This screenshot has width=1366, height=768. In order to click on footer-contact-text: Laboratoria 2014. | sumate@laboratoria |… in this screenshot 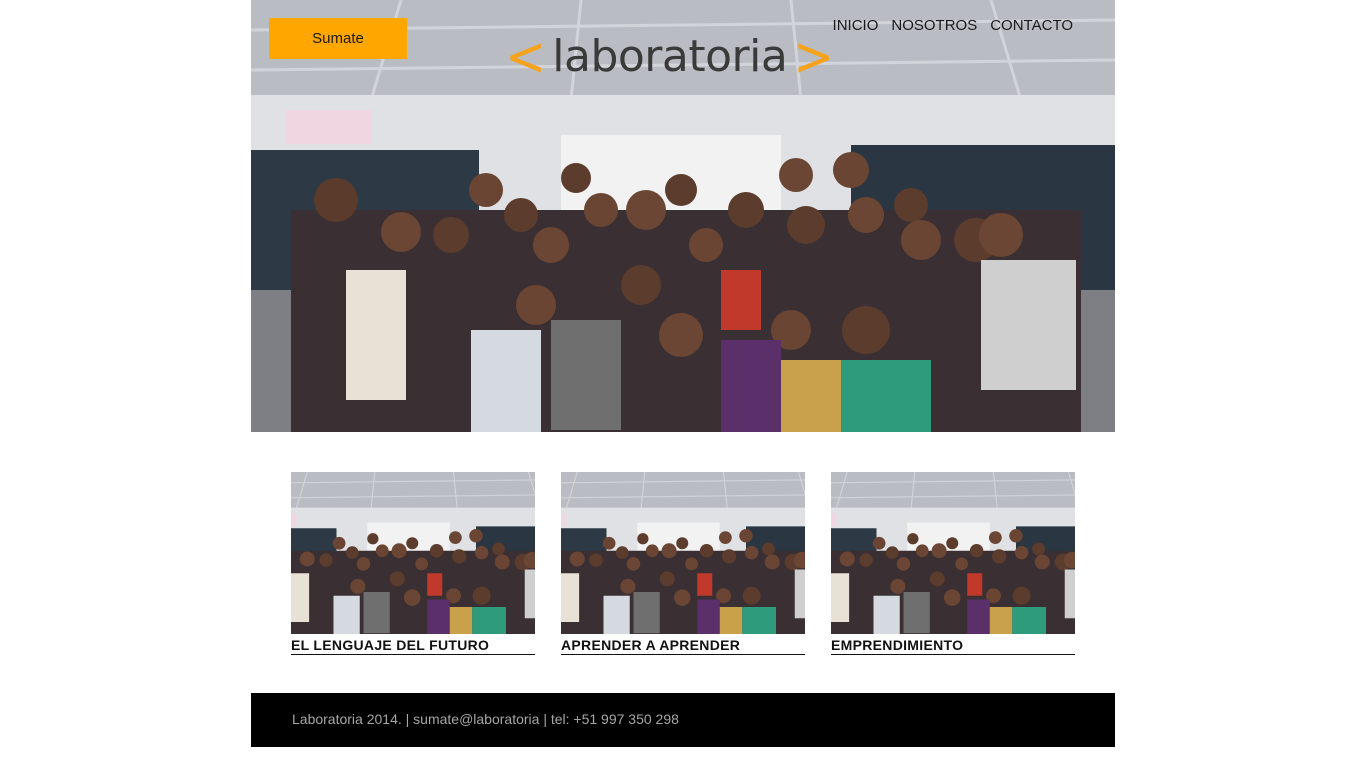, I will do `click(485, 719)`.